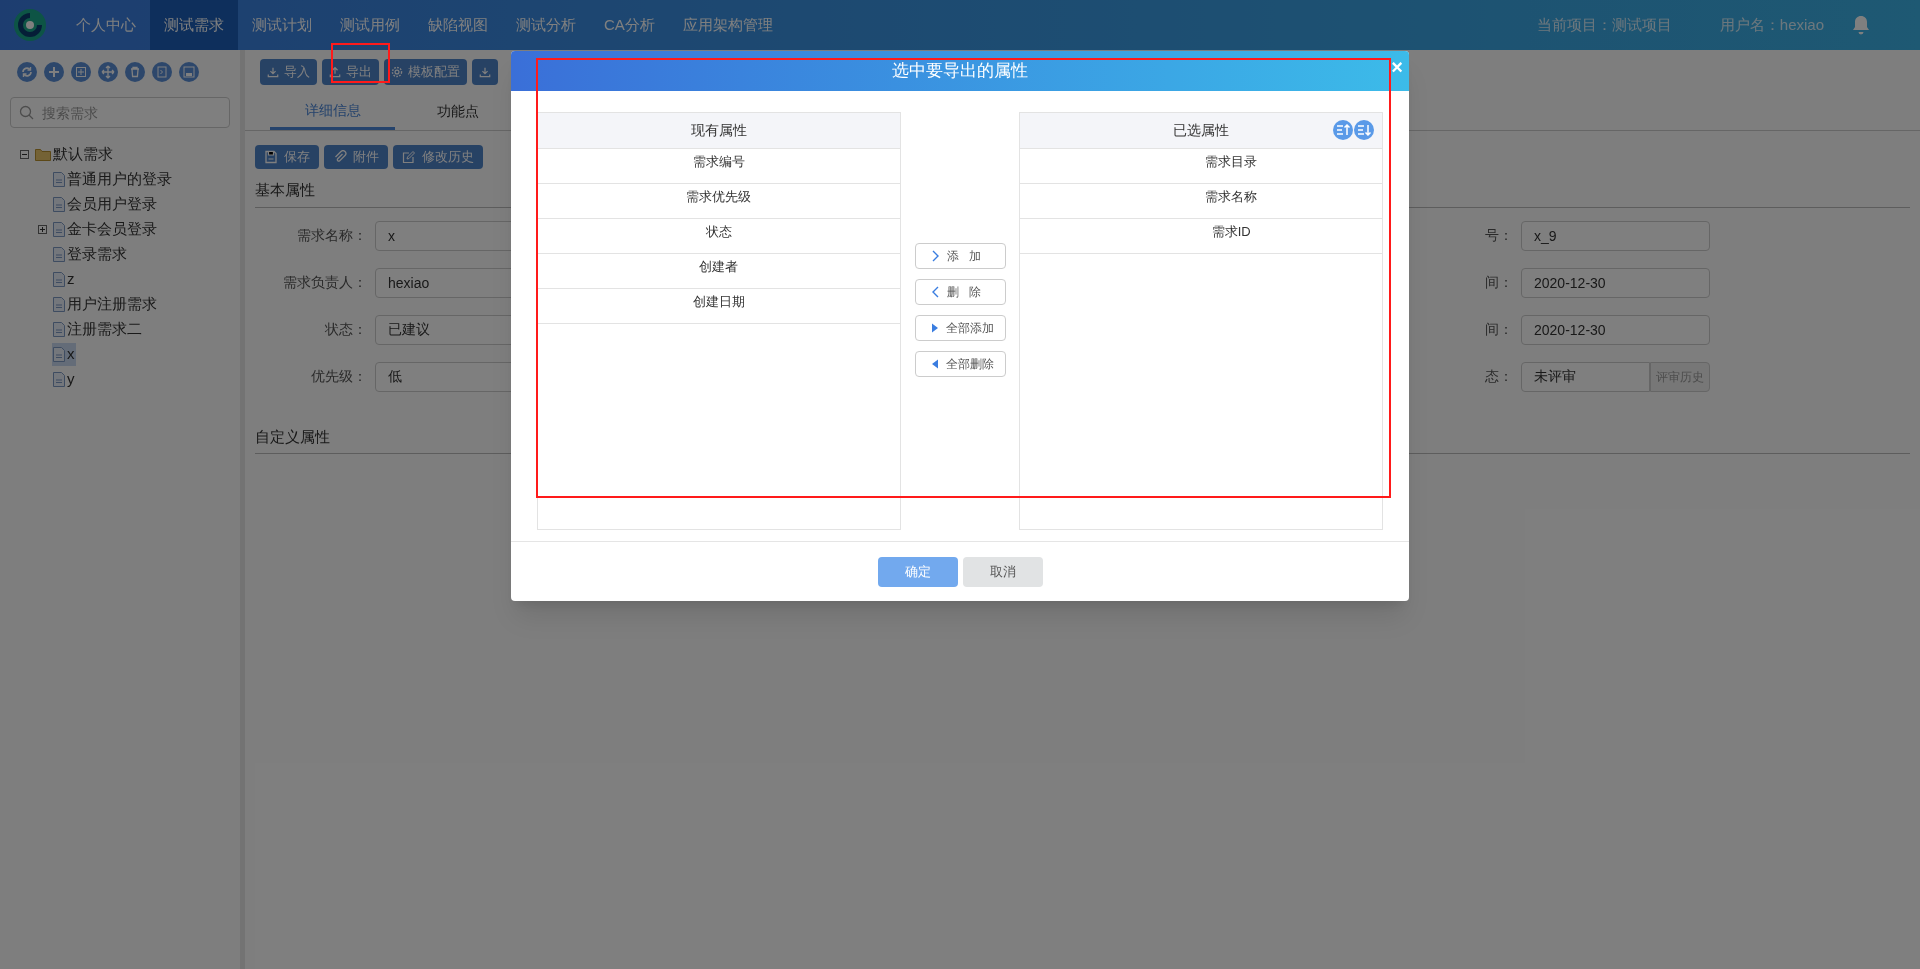 The image size is (1920, 969). What do you see at coordinates (339, 376) in the screenshot?
I see `field-label: 优先级：` at bounding box center [339, 376].